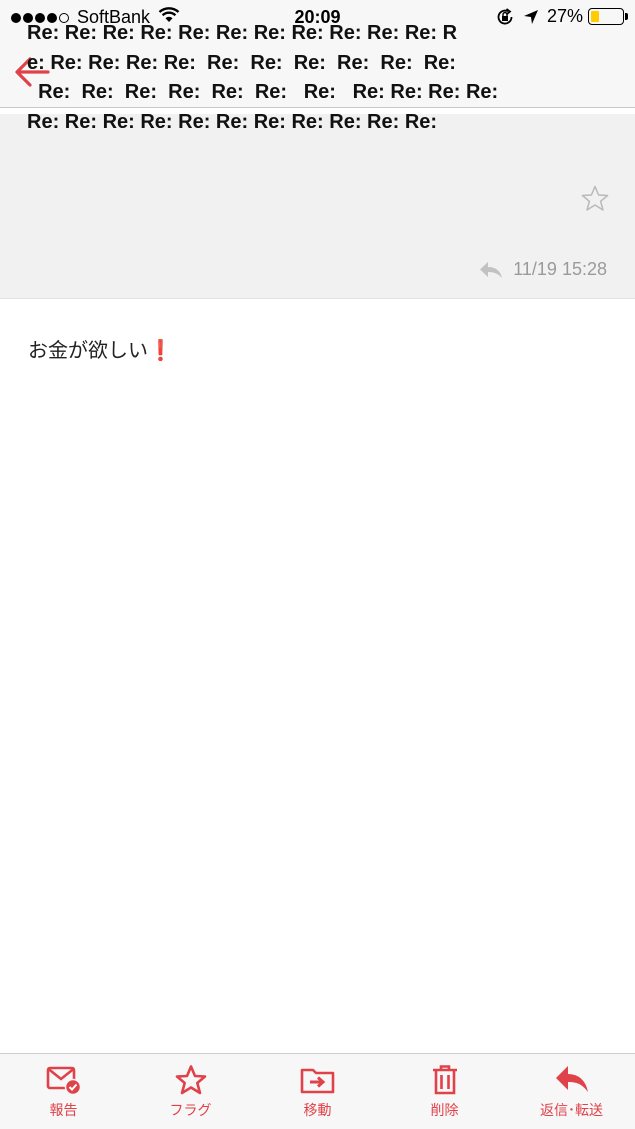  I want to click on reply-icon, so click(571, 1079).